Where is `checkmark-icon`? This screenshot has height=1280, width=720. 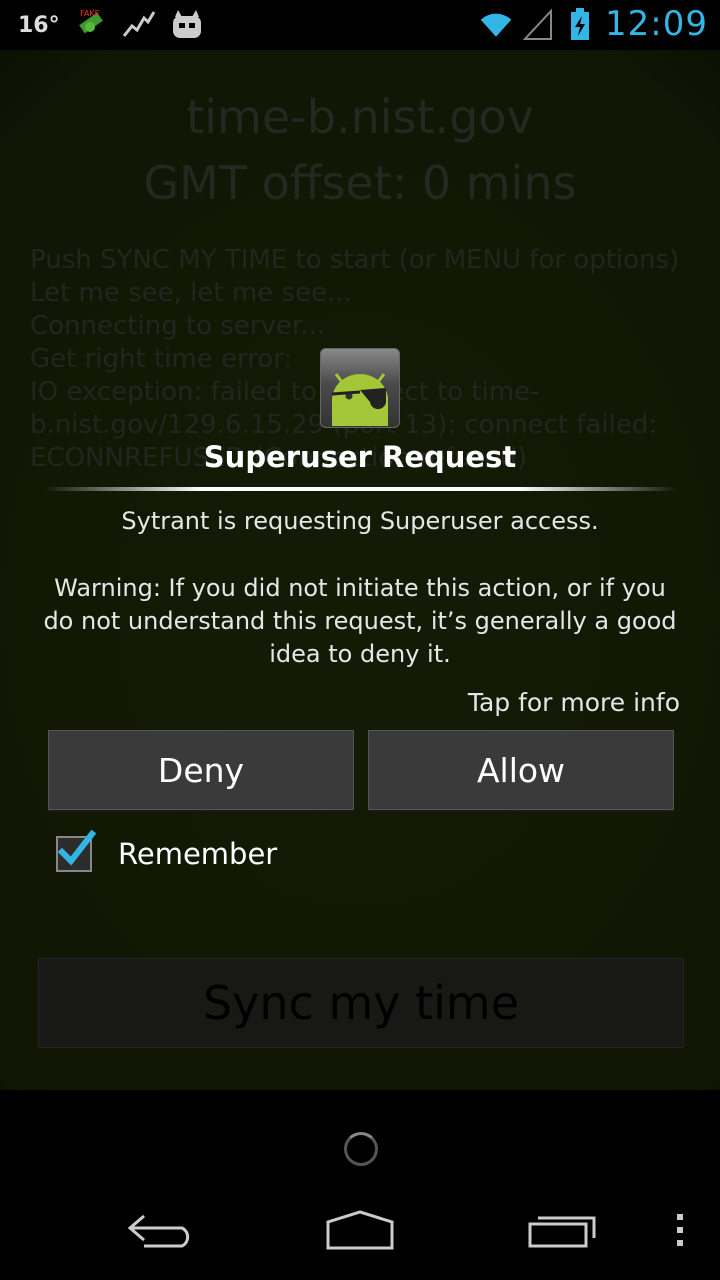
checkmark-icon is located at coordinates (76, 847).